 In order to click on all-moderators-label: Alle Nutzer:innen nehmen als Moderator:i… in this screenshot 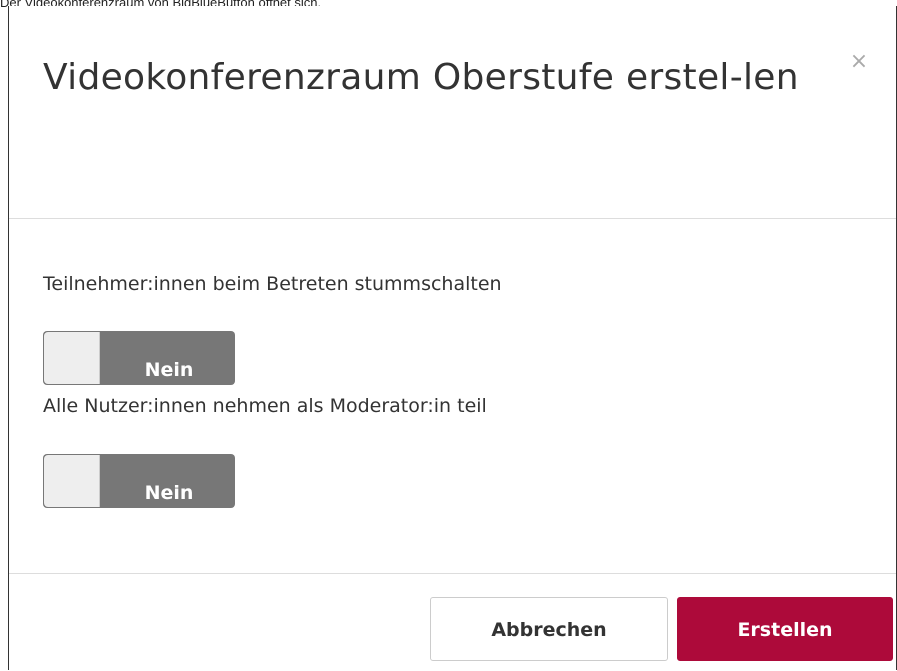, I will do `click(265, 406)`.